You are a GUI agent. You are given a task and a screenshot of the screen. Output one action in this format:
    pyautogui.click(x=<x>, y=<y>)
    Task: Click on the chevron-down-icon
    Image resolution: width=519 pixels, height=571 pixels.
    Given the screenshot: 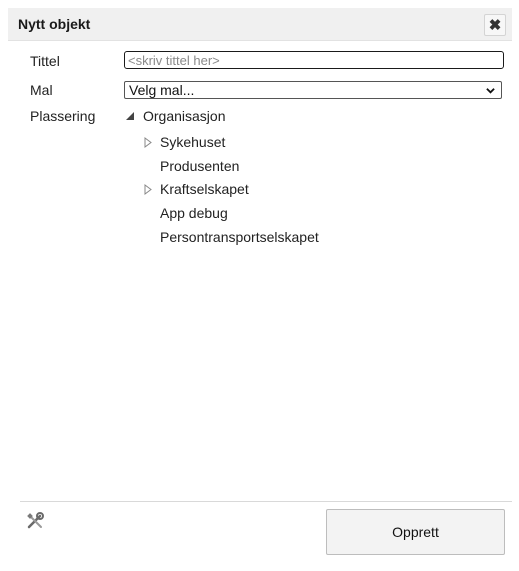 What is the action you would take?
    pyautogui.click(x=490, y=91)
    